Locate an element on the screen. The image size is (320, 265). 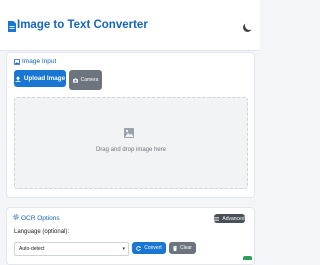
language-select-value: Auto-detect is located at coordinates (32, 249).